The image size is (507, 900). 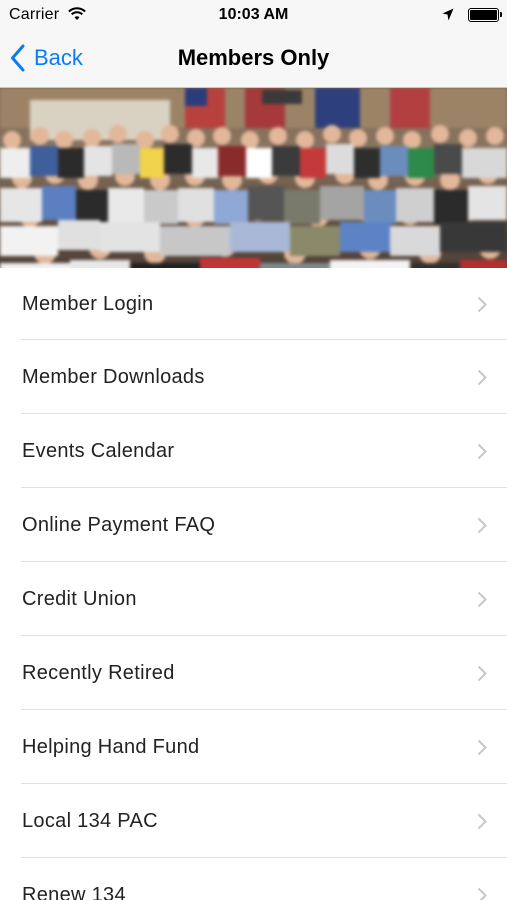 What do you see at coordinates (111, 746) in the screenshot?
I see `menu-item-label: Helping Hand Fund` at bounding box center [111, 746].